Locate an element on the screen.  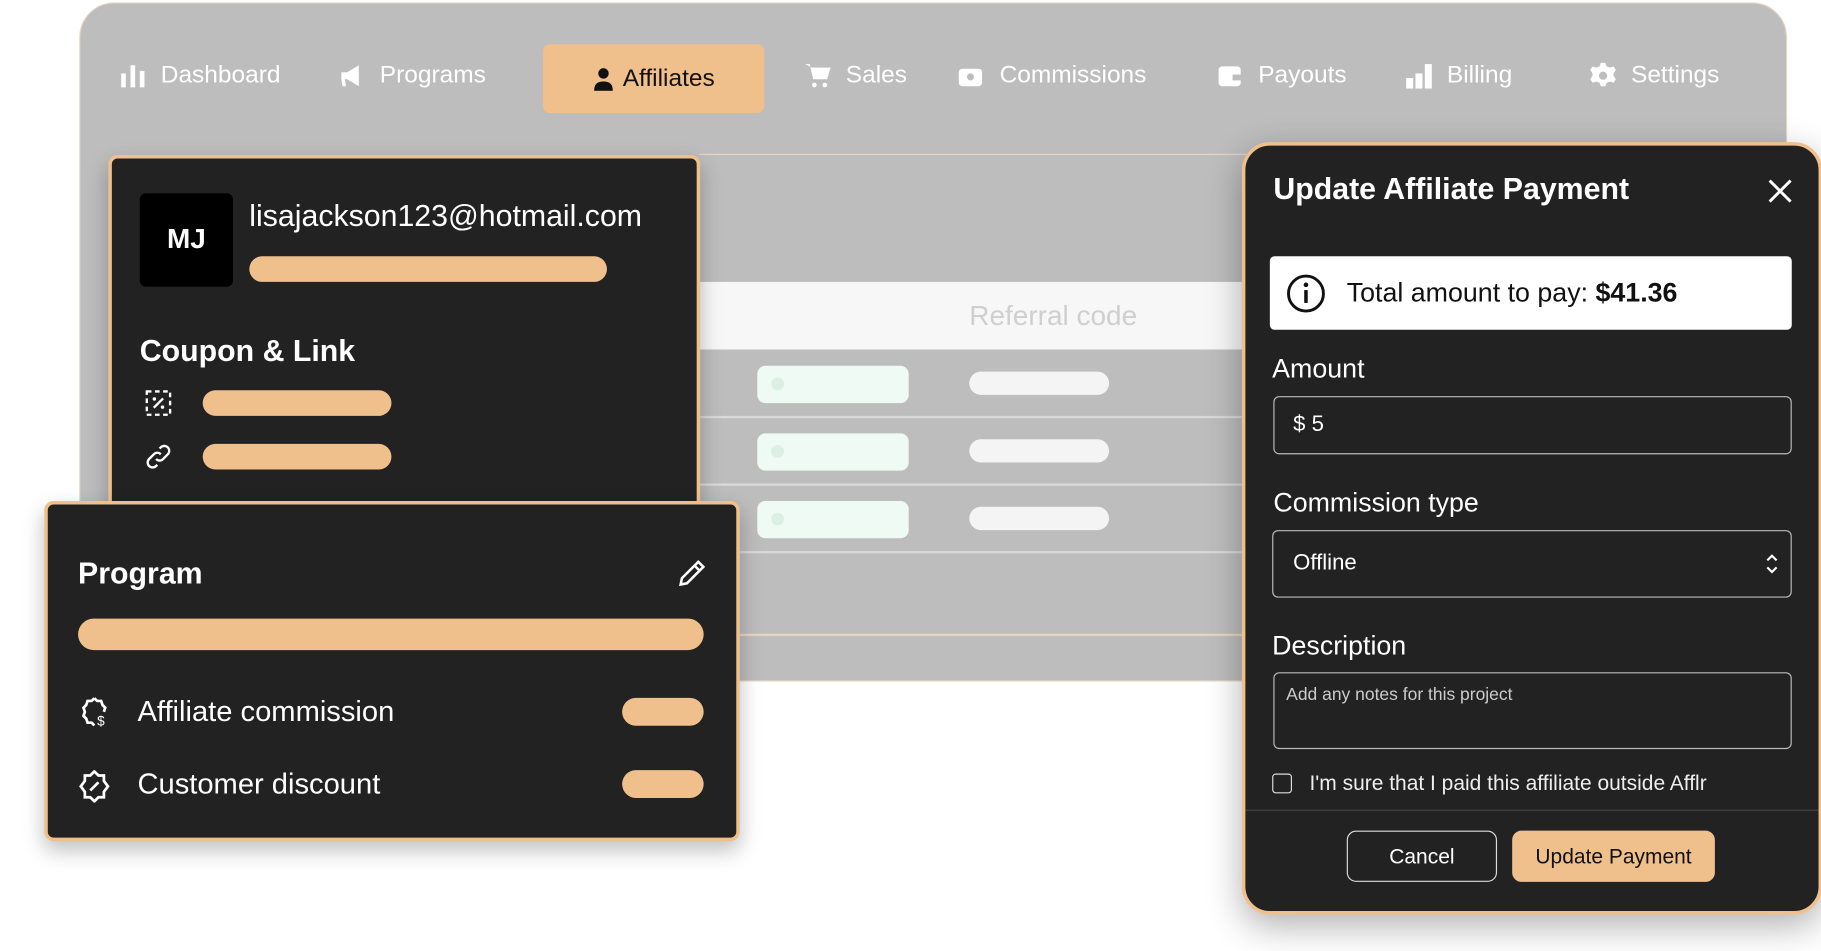
pencil-icon is located at coordinates (692, 573).